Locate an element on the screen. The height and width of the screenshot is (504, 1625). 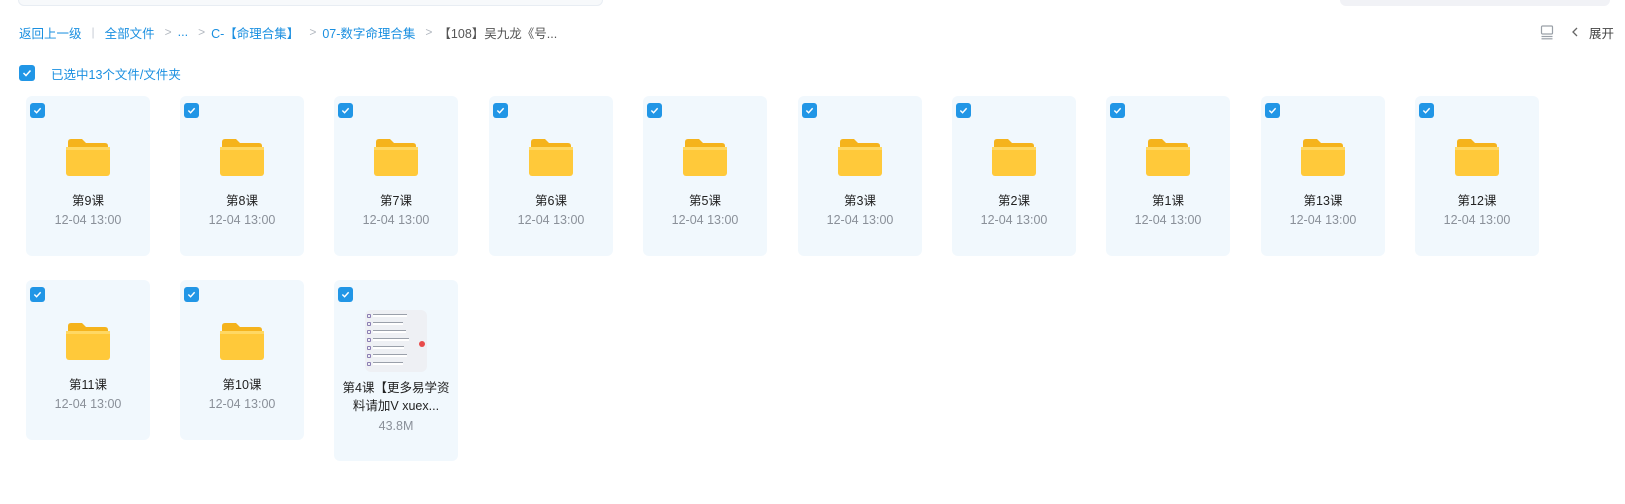
breadcrumb-item-c-collection: C-【命理合集】 is located at coordinates (255, 32).